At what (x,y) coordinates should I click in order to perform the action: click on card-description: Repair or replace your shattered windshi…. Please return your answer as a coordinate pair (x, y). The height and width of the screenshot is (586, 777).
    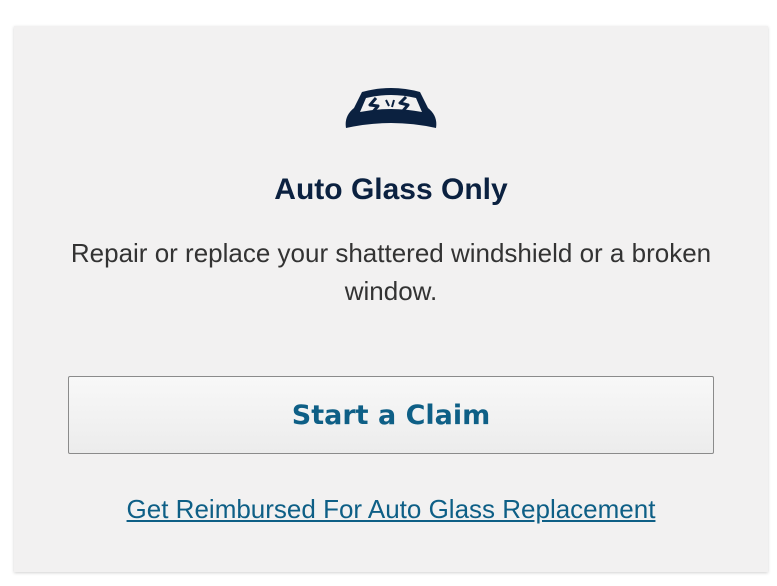
    Looking at the image, I should click on (391, 272).